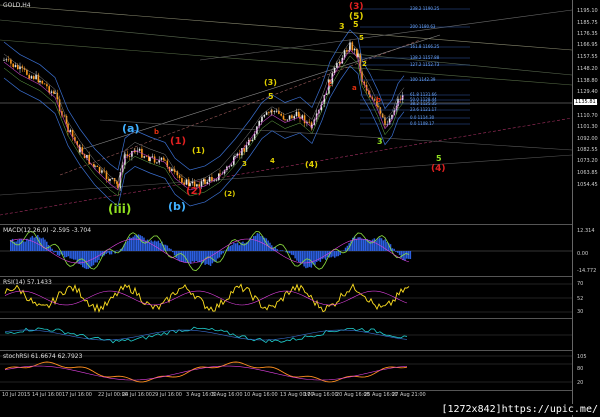  What do you see at coordinates (206, 373) in the screenshot?
I see `stochrsi-d-line` at bounding box center [206, 373].